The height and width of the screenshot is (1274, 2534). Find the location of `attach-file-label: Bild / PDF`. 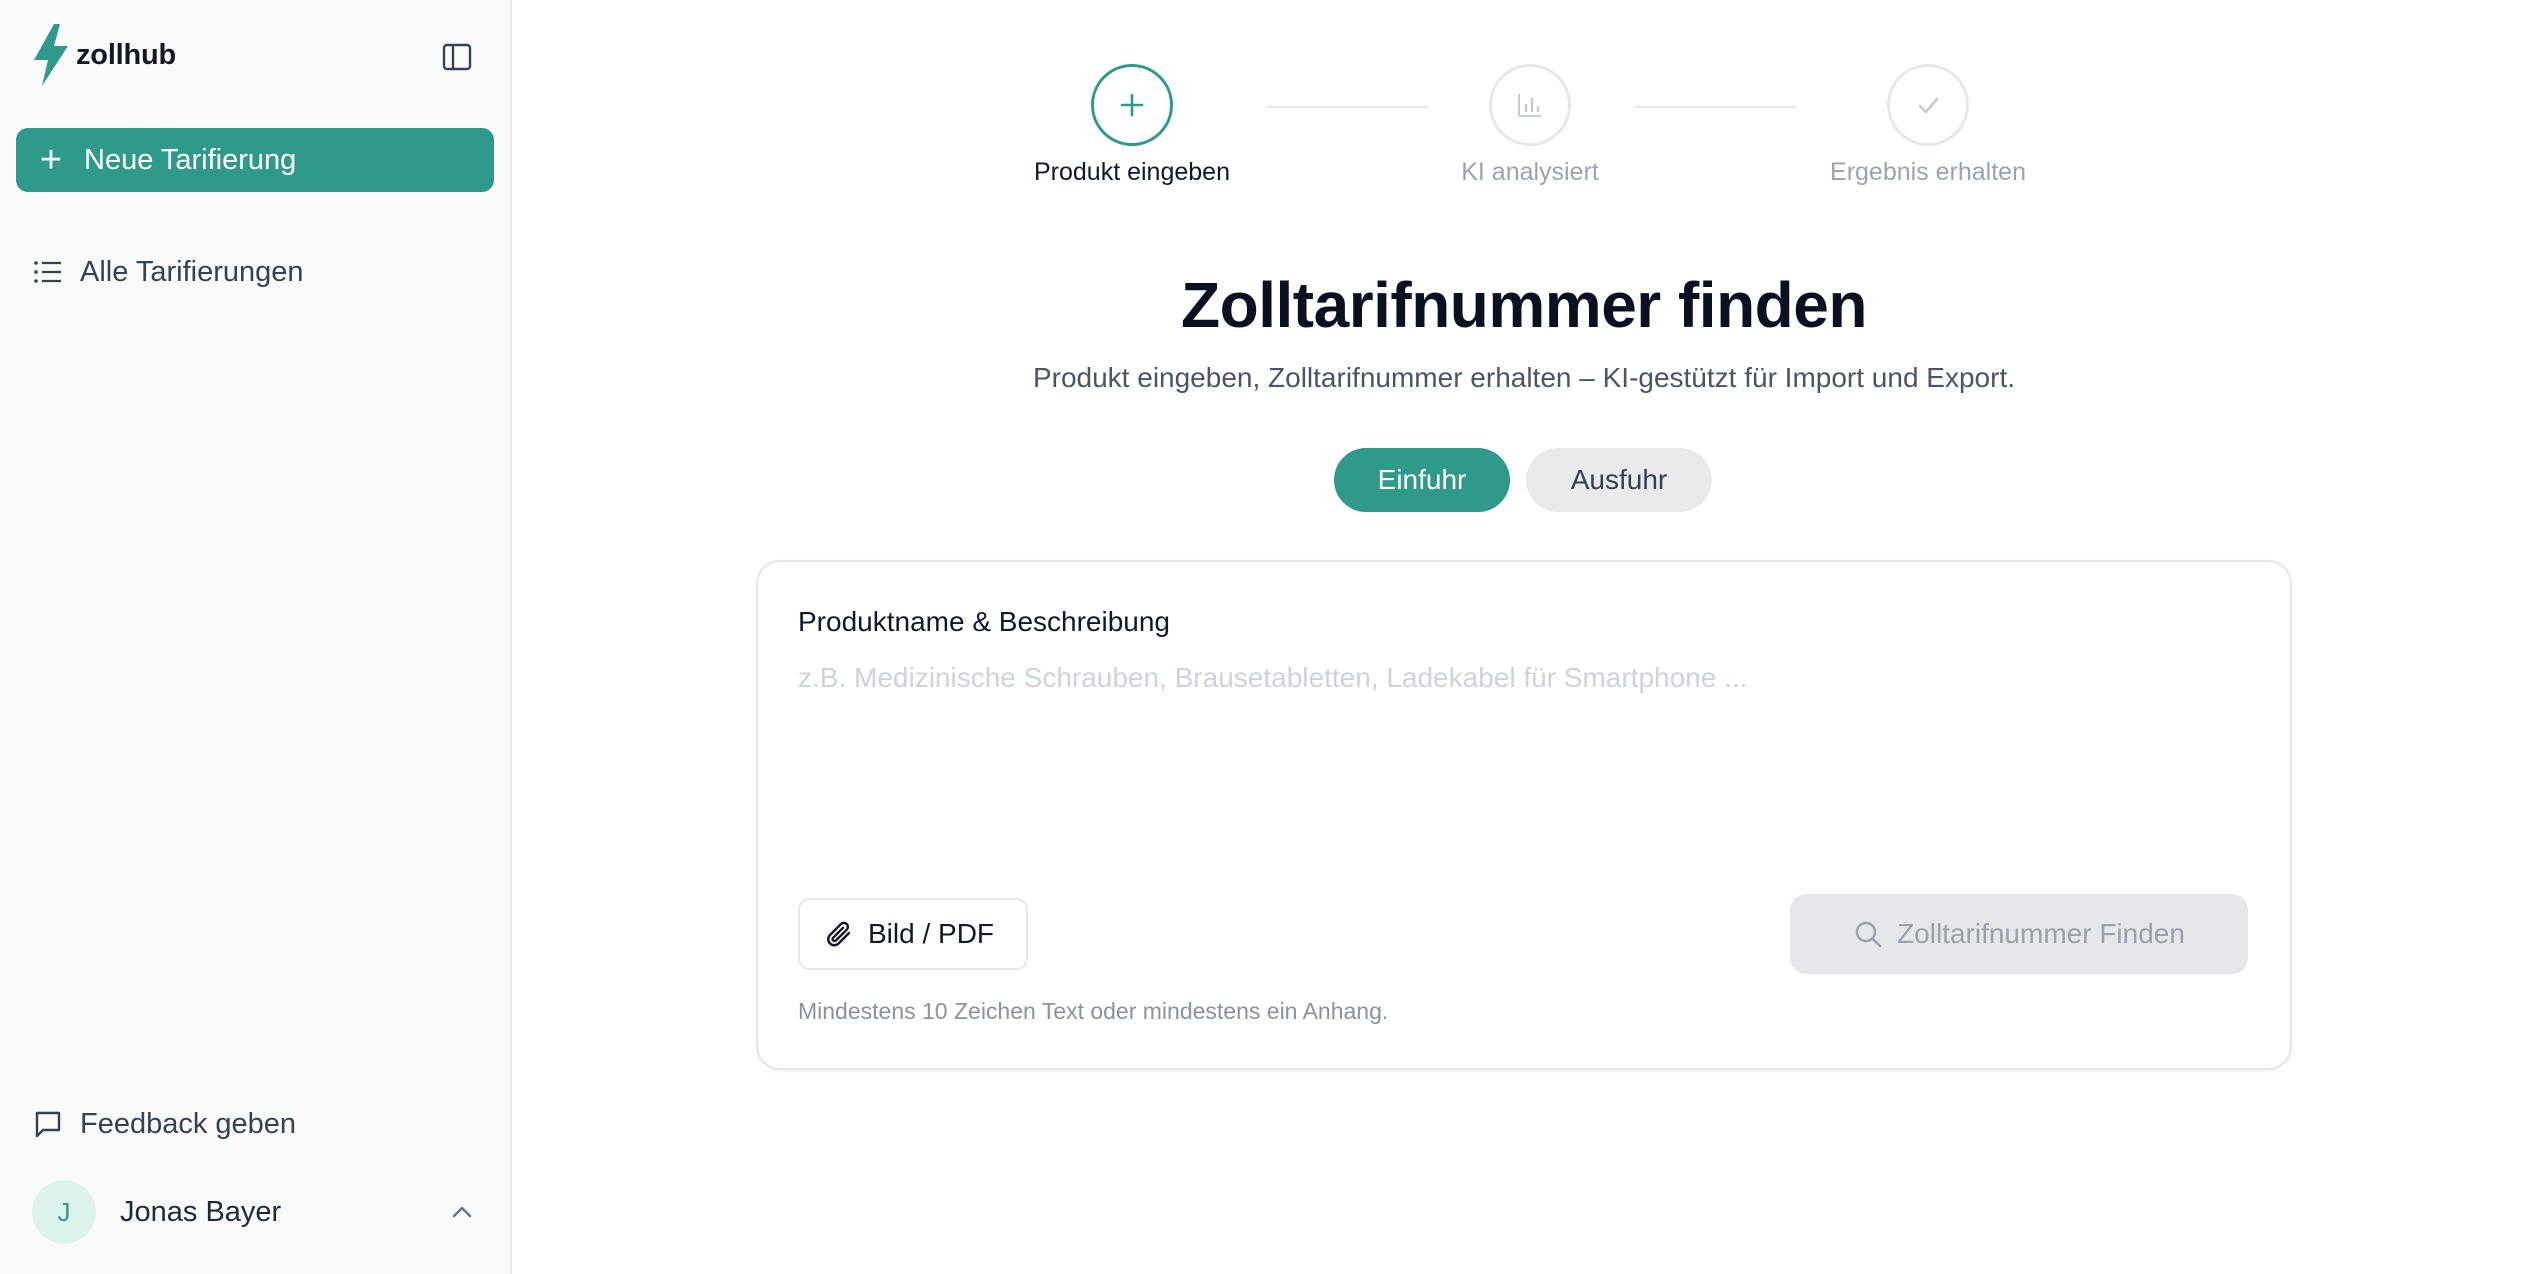

attach-file-label: Bild / PDF is located at coordinates (931, 933).